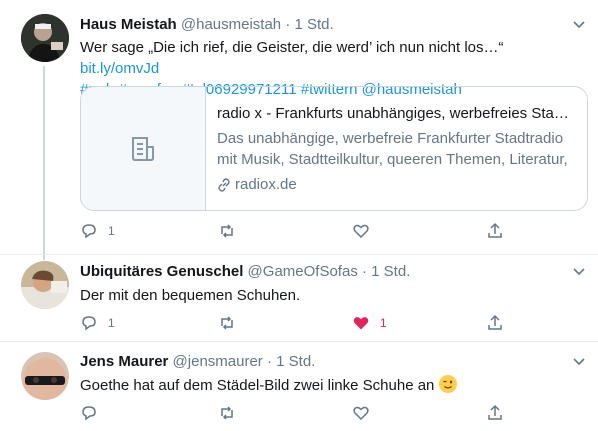  I want to click on like-count: 1, so click(383, 323).